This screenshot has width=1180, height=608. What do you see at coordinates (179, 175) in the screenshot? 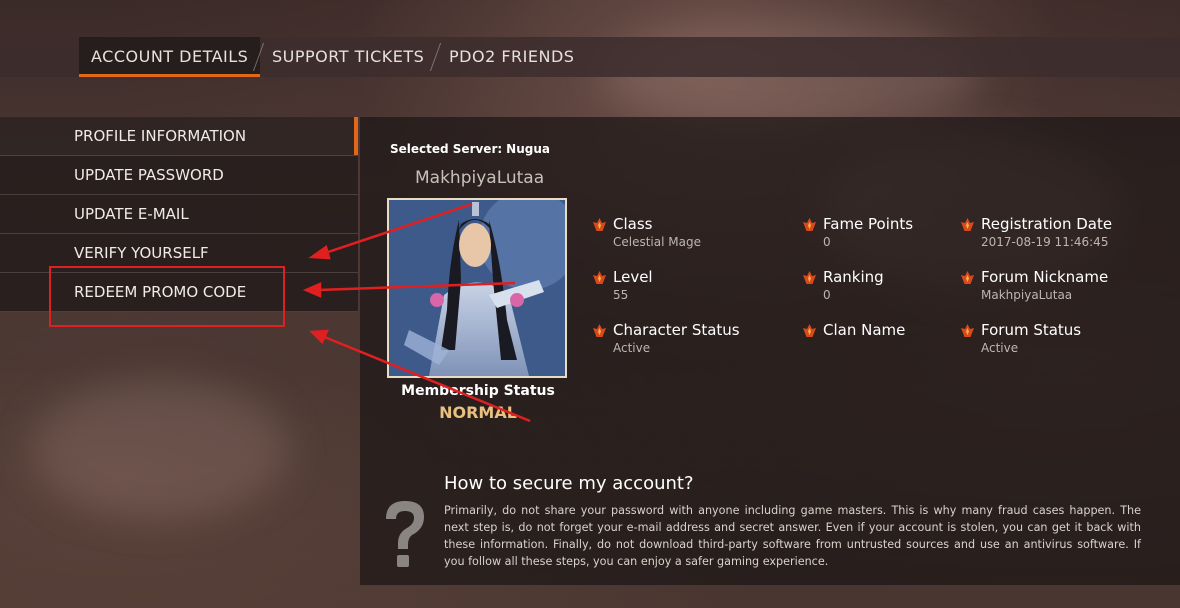
I see `side-item-update-password: UPDATE PASSWORD` at bounding box center [179, 175].